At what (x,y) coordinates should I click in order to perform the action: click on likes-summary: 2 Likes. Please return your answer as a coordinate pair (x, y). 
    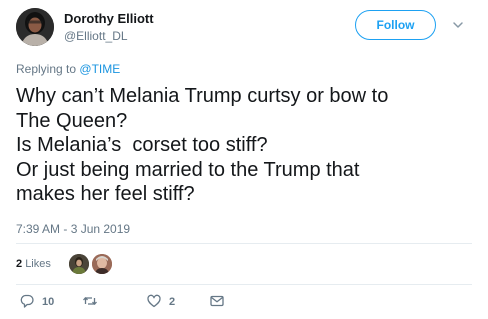
    Looking at the image, I should click on (33, 264).